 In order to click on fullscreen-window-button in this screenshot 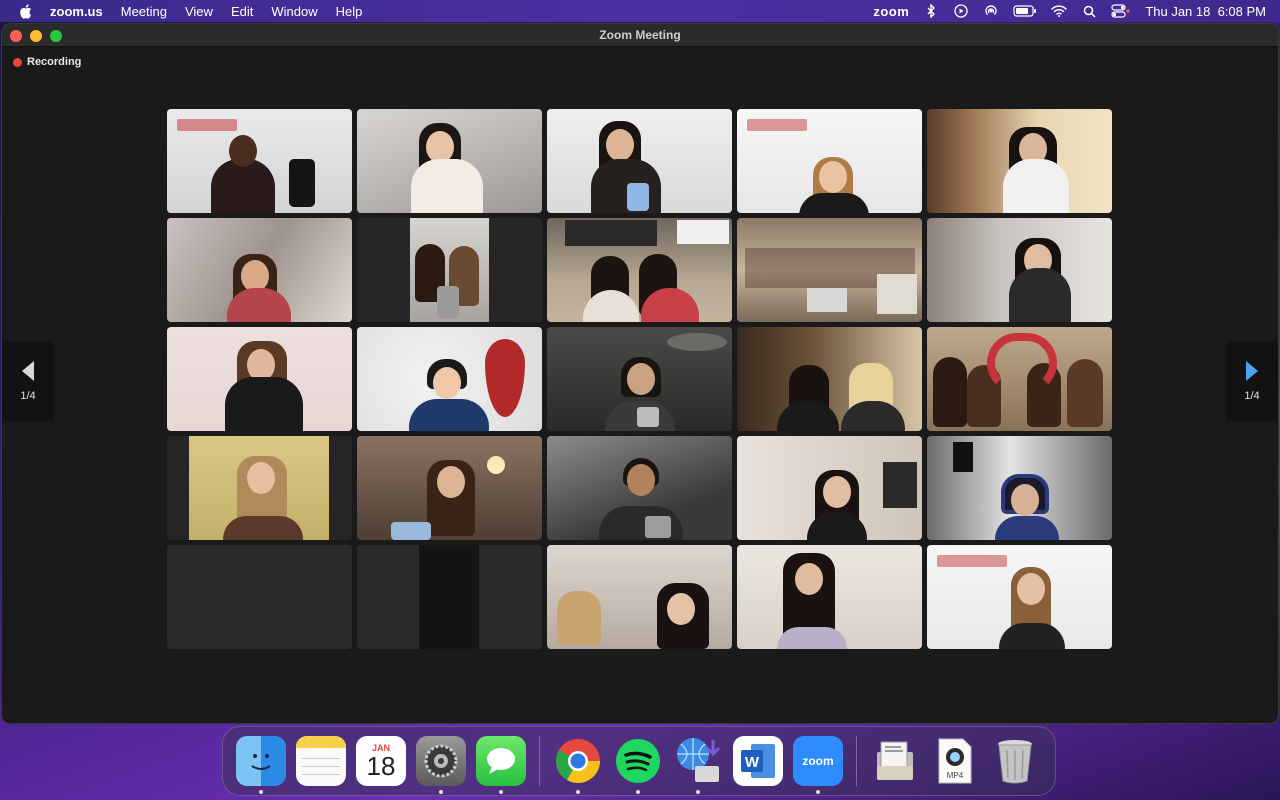, I will do `click(56, 36)`.